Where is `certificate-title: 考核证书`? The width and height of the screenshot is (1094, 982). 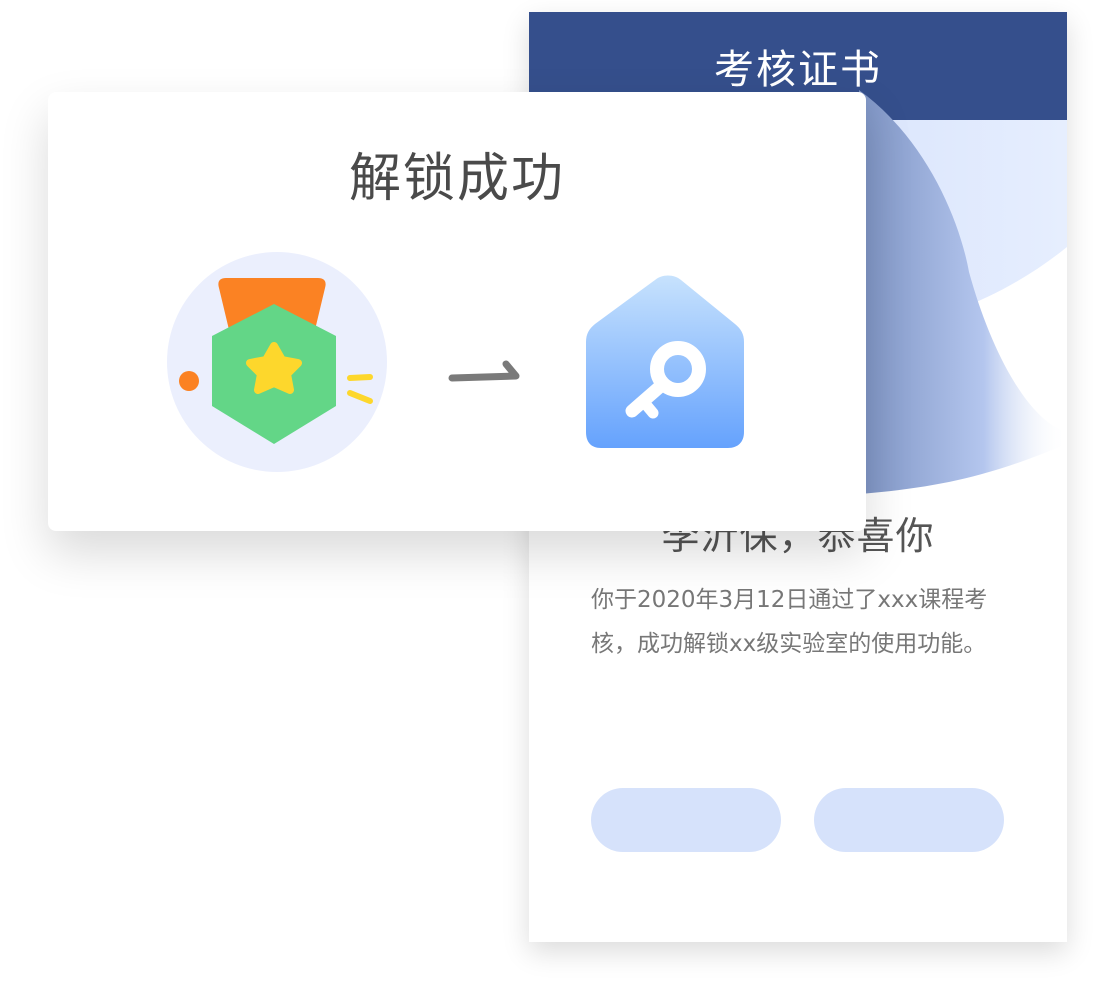
certificate-title: 考核证书 is located at coordinates (798, 70).